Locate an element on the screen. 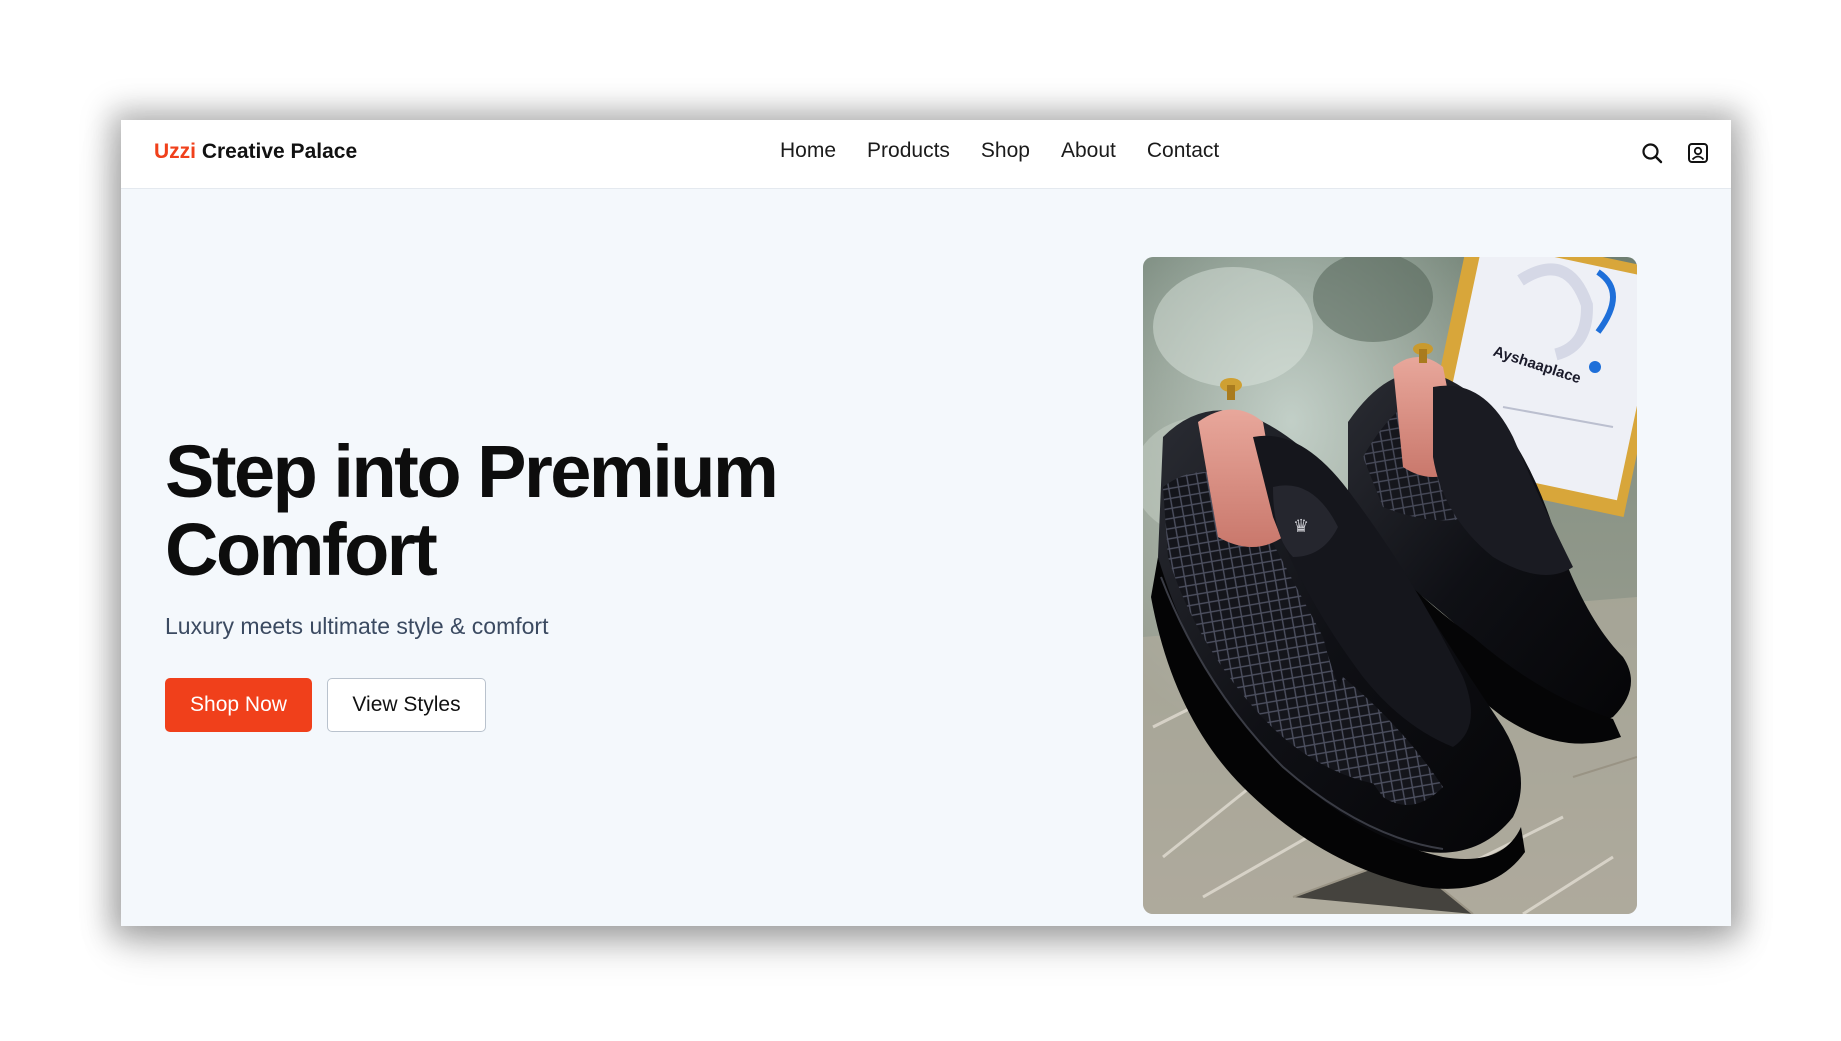  logo-accent: Uzzi is located at coordinates (175, 151).